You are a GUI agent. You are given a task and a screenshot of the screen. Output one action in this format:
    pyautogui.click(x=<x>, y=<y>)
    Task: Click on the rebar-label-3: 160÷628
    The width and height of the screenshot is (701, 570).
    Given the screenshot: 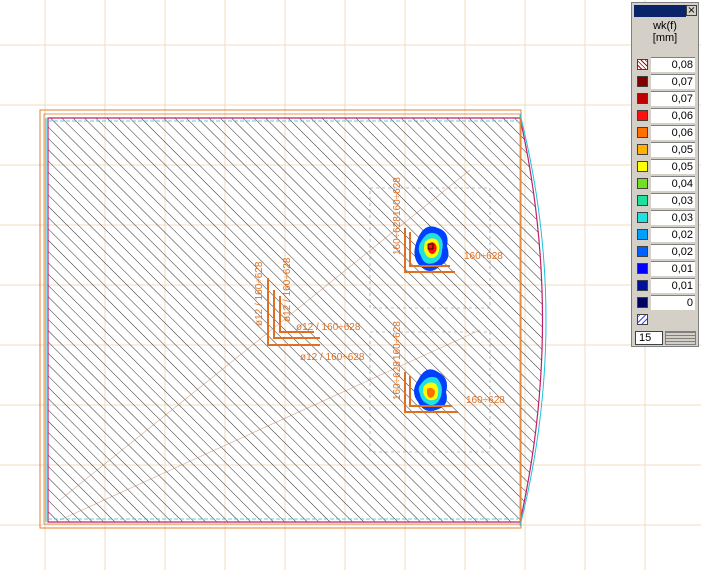 What is the action you would take?
    pyautogui.click(x=397, y=196)
    